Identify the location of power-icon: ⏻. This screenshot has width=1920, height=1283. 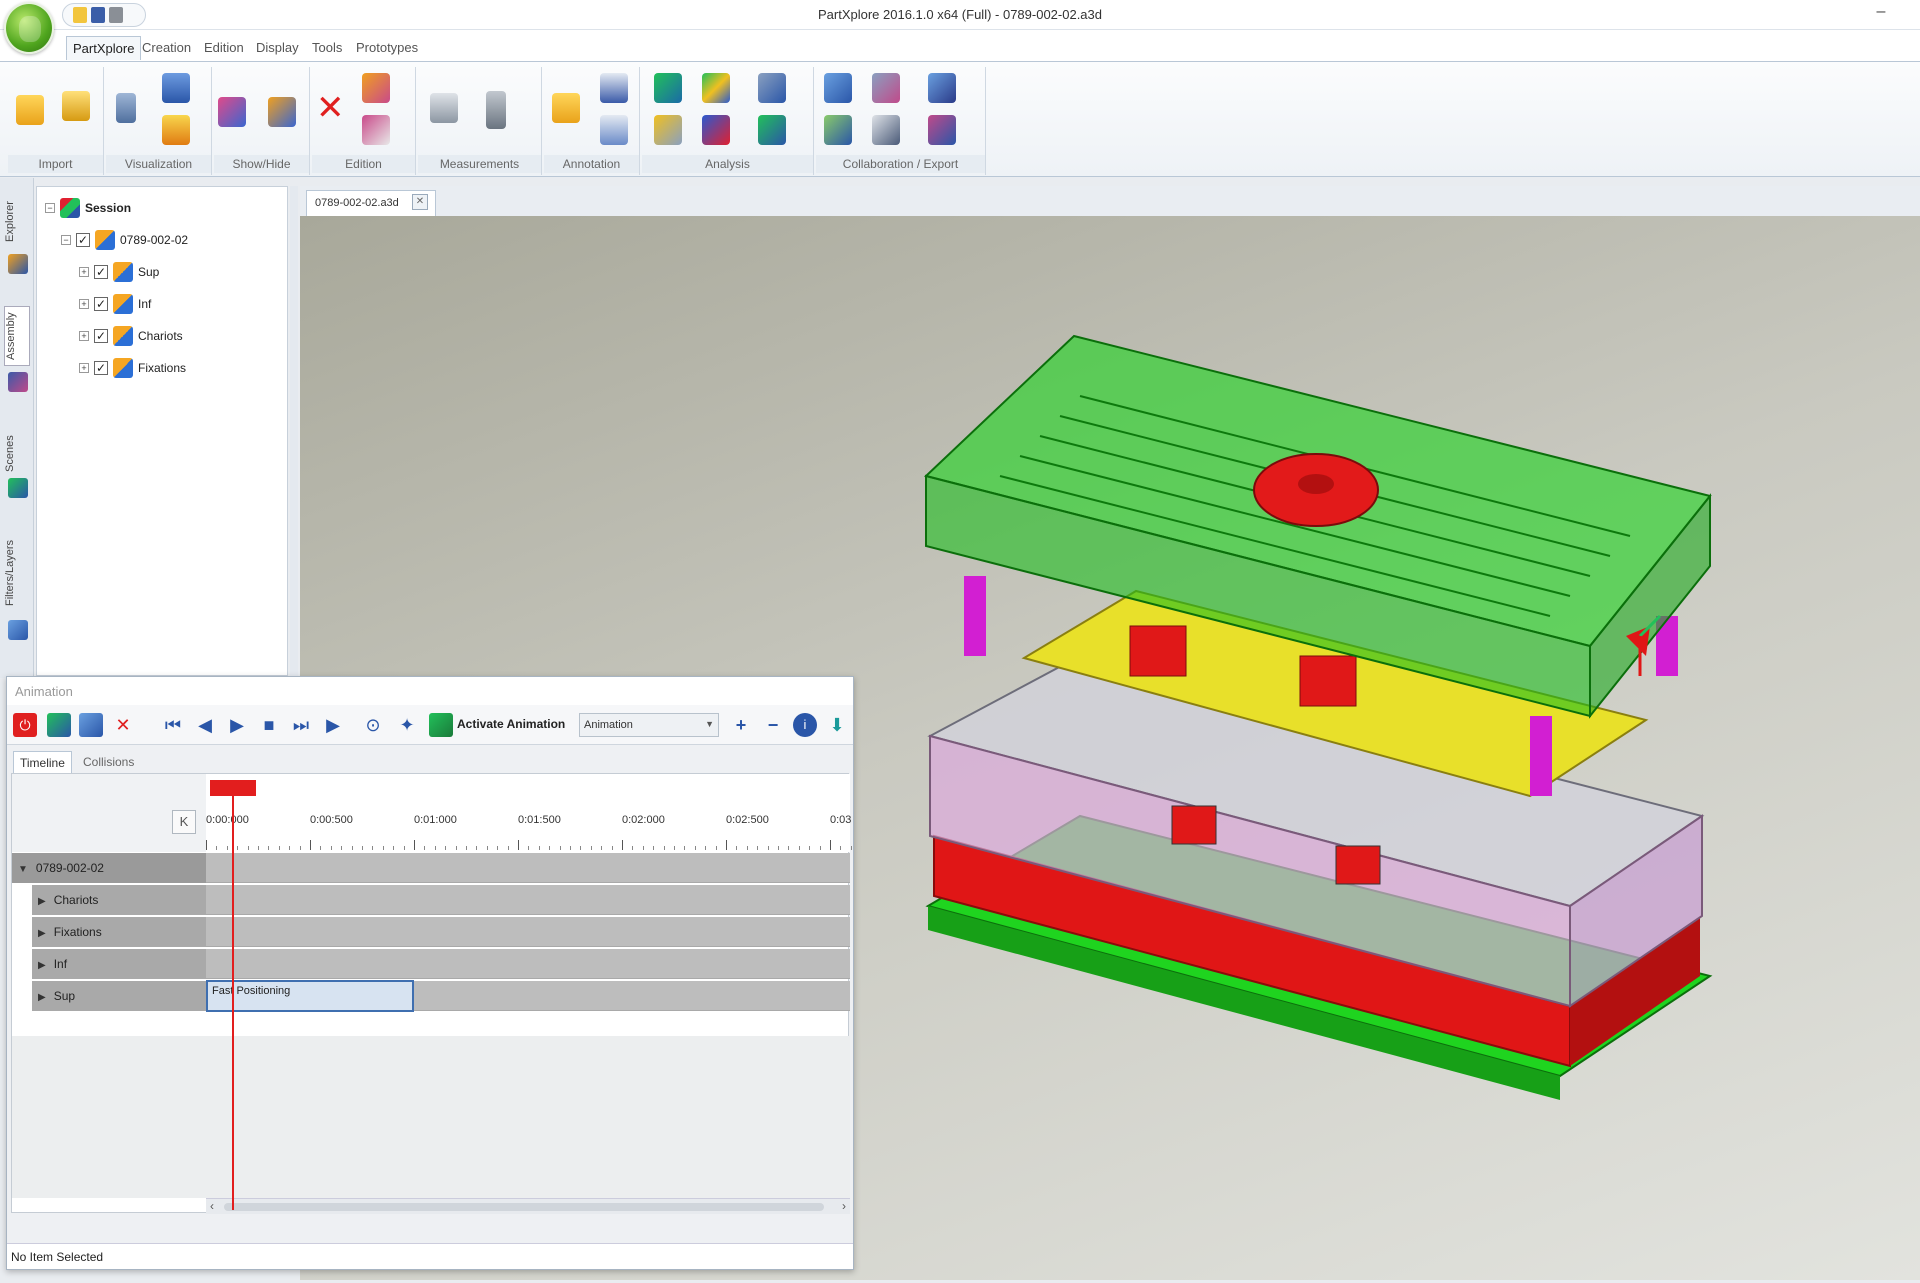
(25, 725).